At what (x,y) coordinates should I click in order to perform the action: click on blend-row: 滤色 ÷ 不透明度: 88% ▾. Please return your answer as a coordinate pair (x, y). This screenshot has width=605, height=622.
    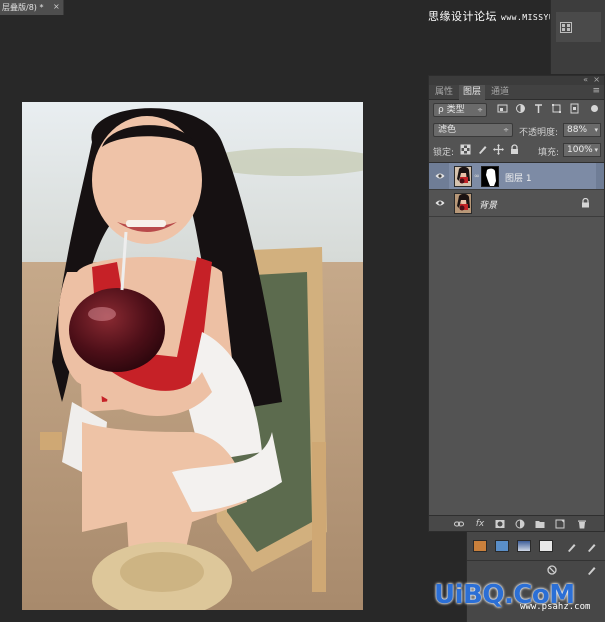
    Looking at the image, I should click on (516, 130).